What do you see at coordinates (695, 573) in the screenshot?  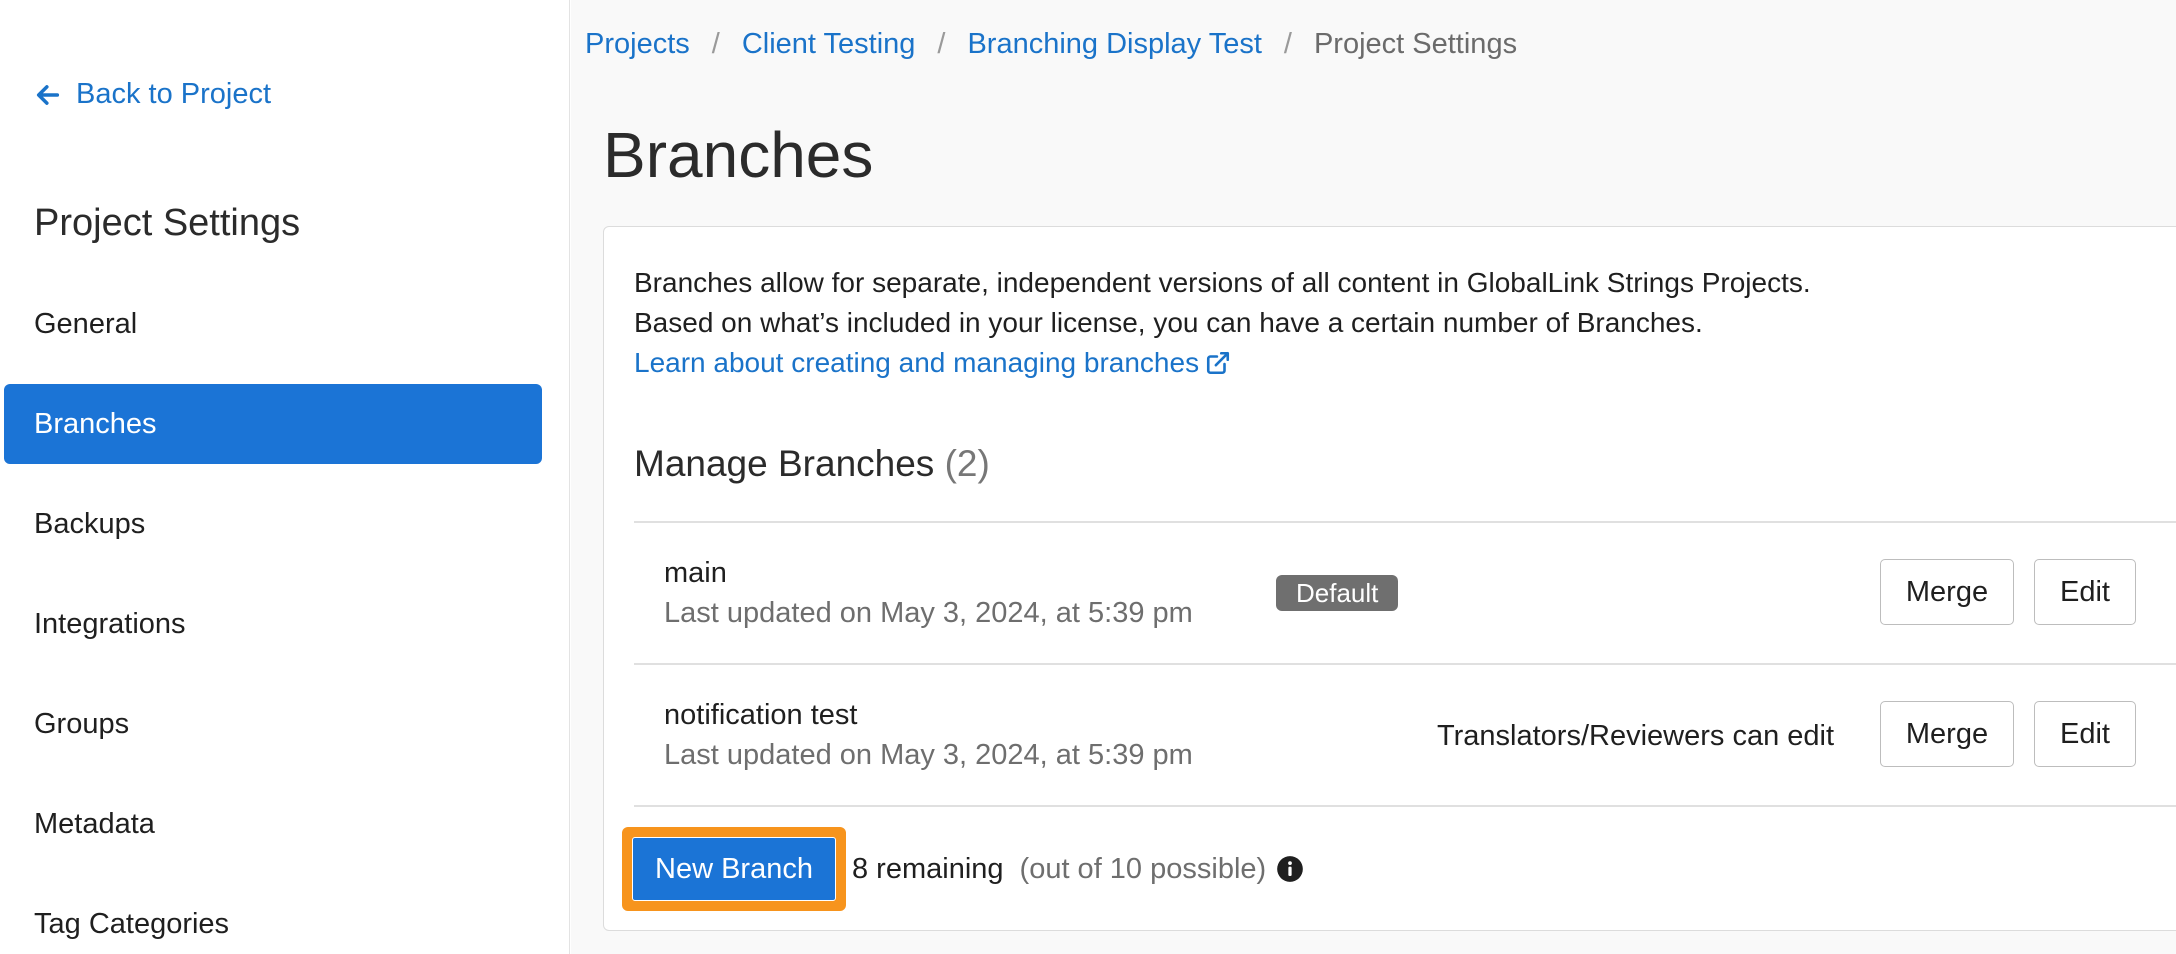 I see `branch-name: main` at bounding box center [695, 573].